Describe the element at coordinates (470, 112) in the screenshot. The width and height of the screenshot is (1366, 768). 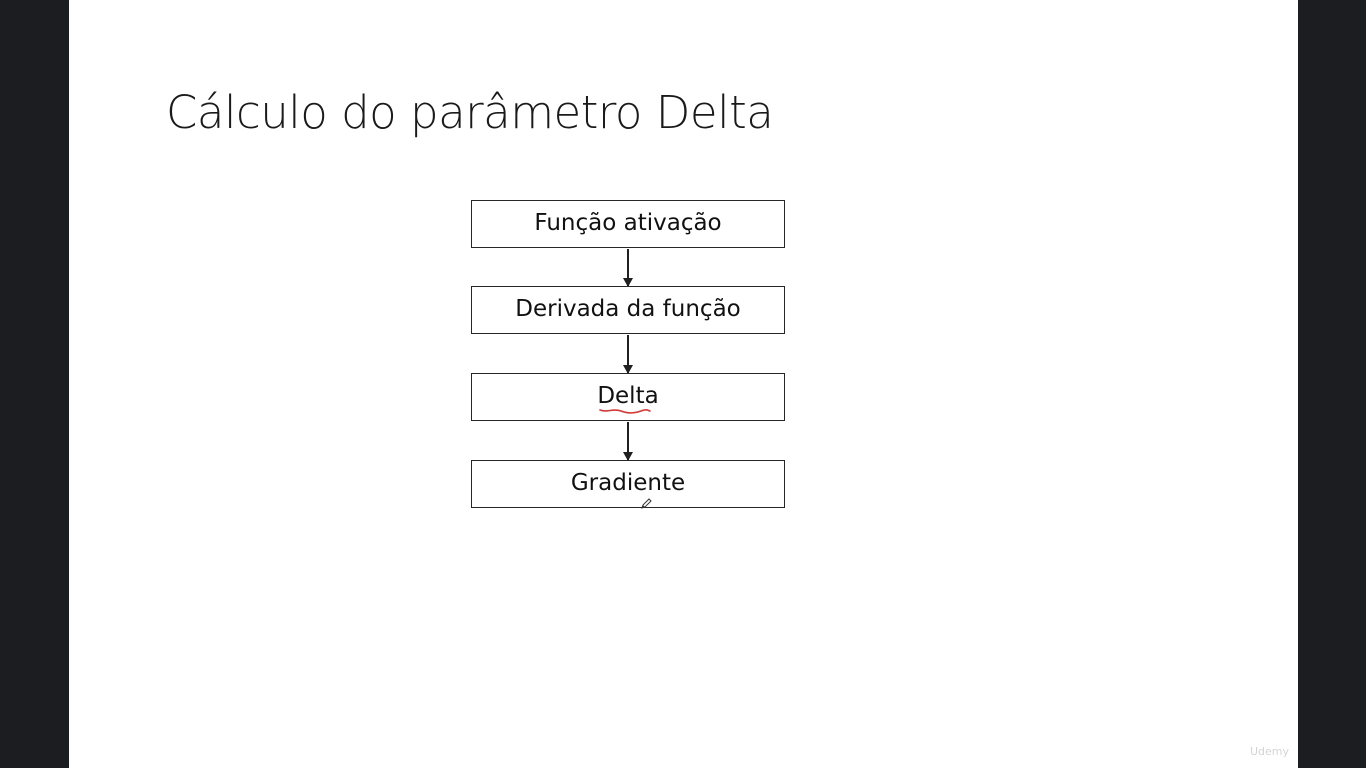
I see `slide-title: Cálculo do parâmetro Delta` at that location.